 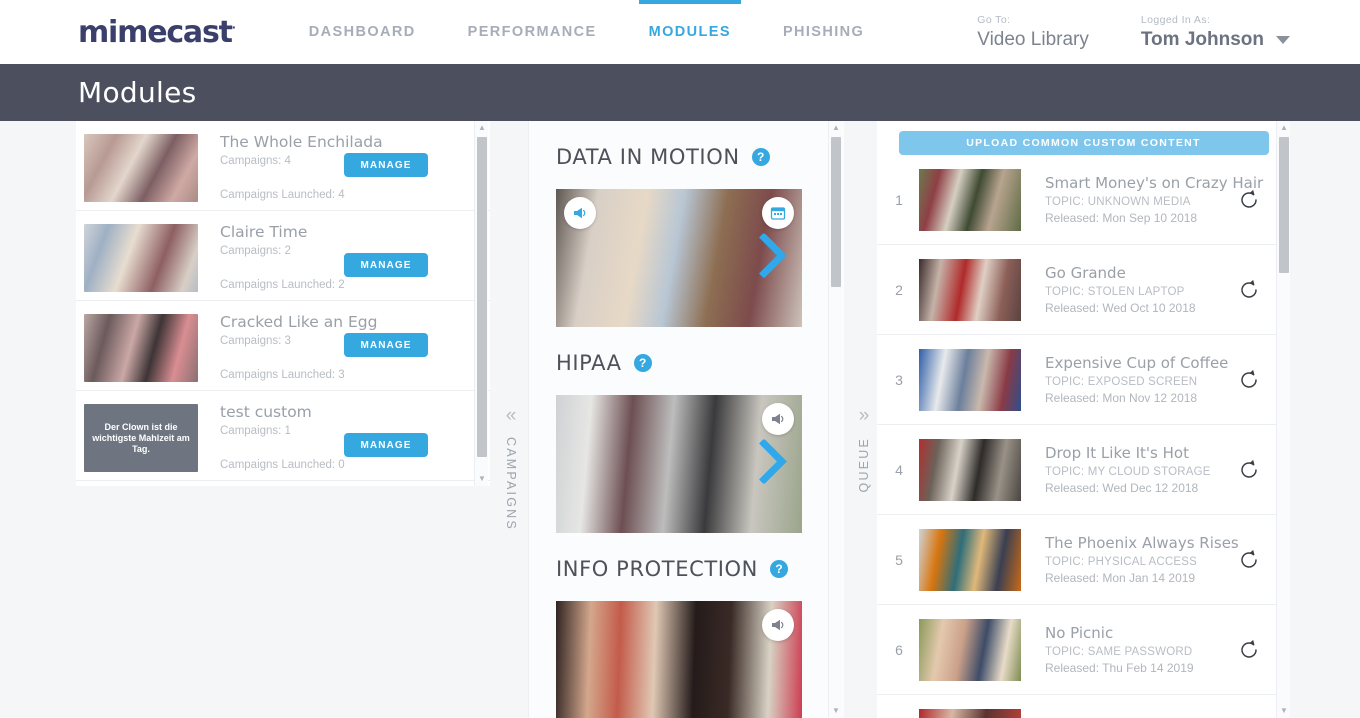 What do you see at coordinates (511, 484) in the screenshot?
I see `campaigns-handle-label: CAMPAIGNS` at bounding box center [511, 484].